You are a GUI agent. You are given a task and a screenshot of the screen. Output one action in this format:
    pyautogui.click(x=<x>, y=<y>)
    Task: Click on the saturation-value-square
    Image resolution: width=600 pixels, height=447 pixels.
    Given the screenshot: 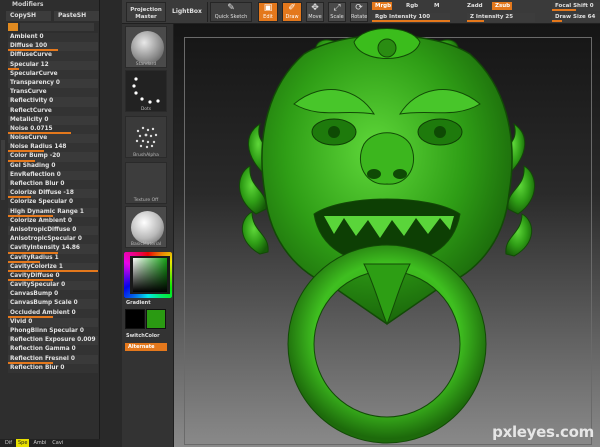 What is the action you would take?
    pyautogui.click(x=150, y=275)
    